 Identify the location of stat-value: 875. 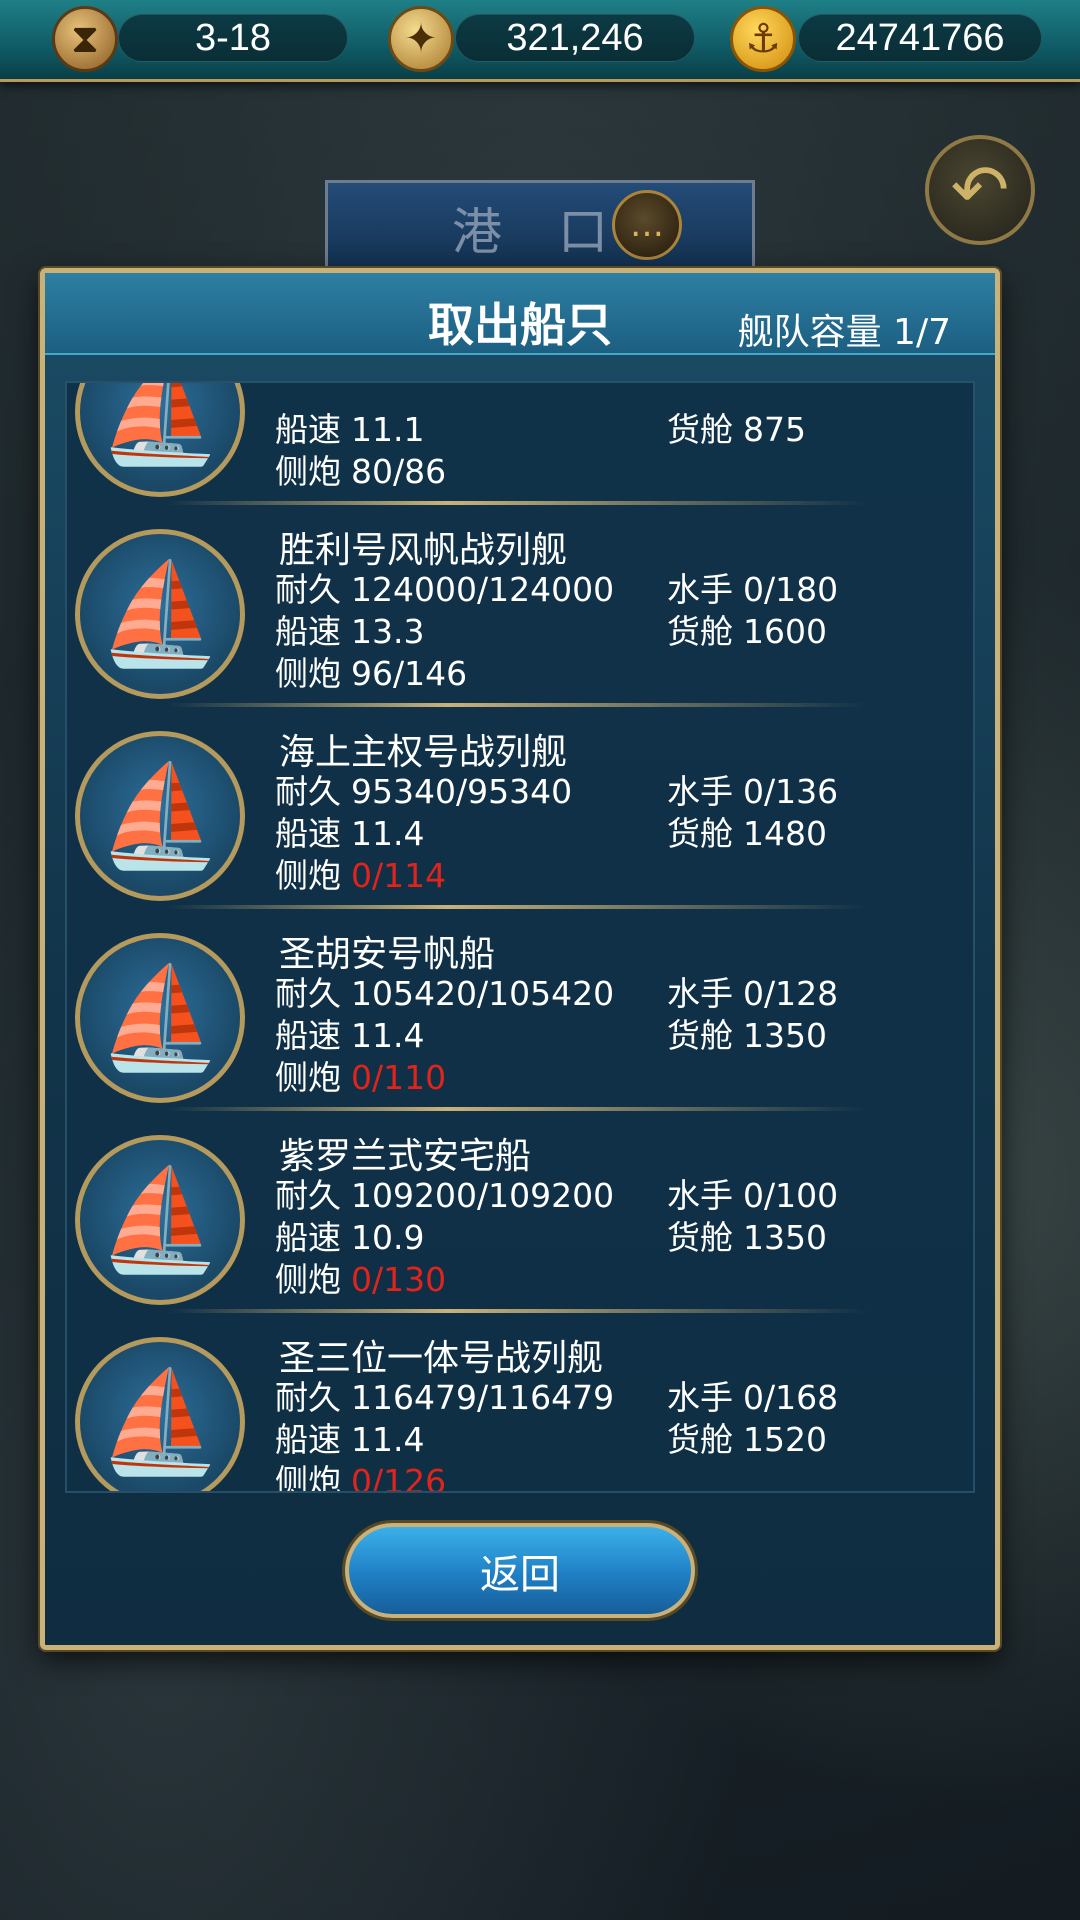
(774, 429).